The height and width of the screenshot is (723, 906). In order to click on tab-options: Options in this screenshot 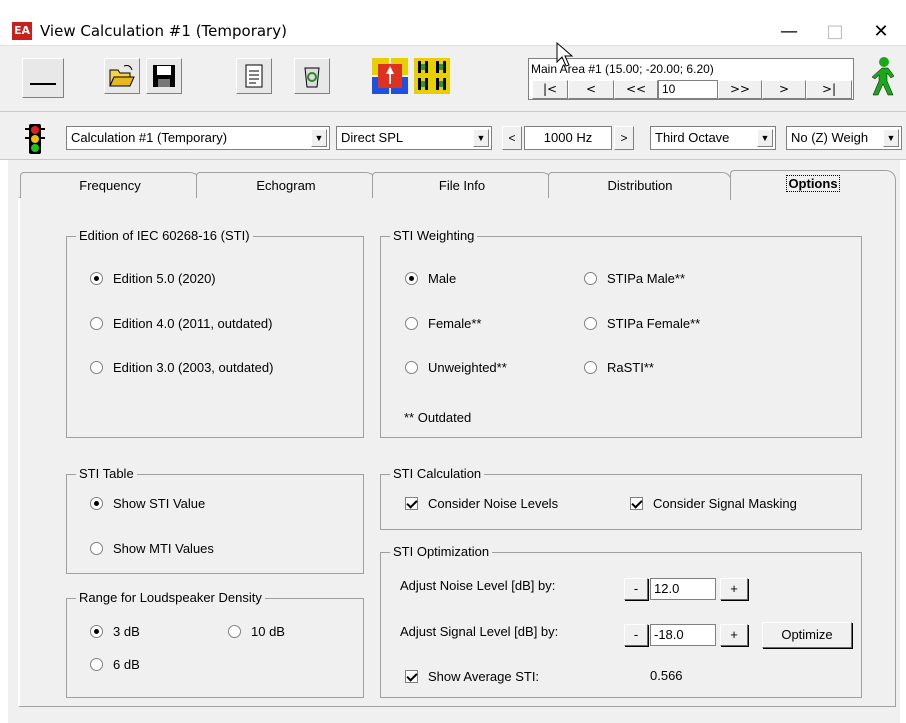, I will do `click(813, 185)`.